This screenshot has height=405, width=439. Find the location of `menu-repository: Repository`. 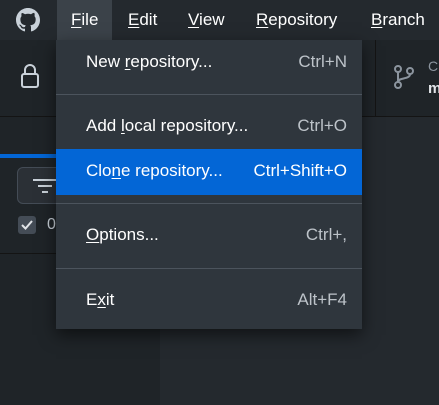

menu-repository: Repository is located at coordinates (296, 20).